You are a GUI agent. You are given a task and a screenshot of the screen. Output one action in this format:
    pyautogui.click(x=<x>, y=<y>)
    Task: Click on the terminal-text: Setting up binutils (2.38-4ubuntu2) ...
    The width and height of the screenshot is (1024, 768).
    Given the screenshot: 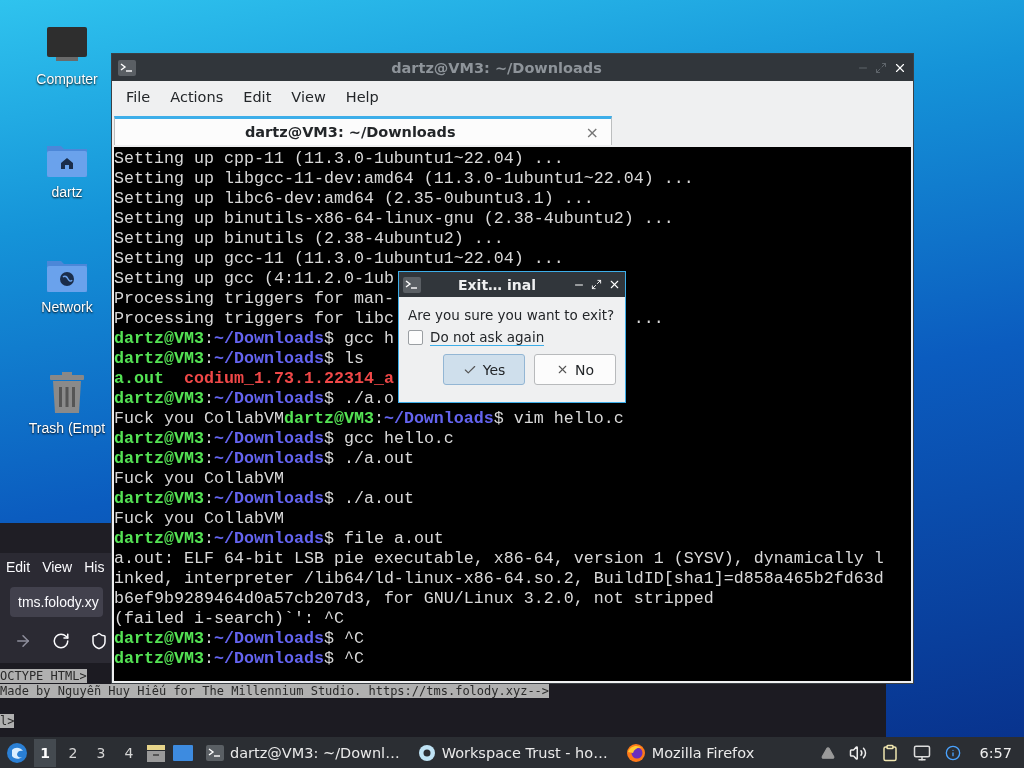 What is the action you would take?
    pyautogui.click(x=309, y=239)
    